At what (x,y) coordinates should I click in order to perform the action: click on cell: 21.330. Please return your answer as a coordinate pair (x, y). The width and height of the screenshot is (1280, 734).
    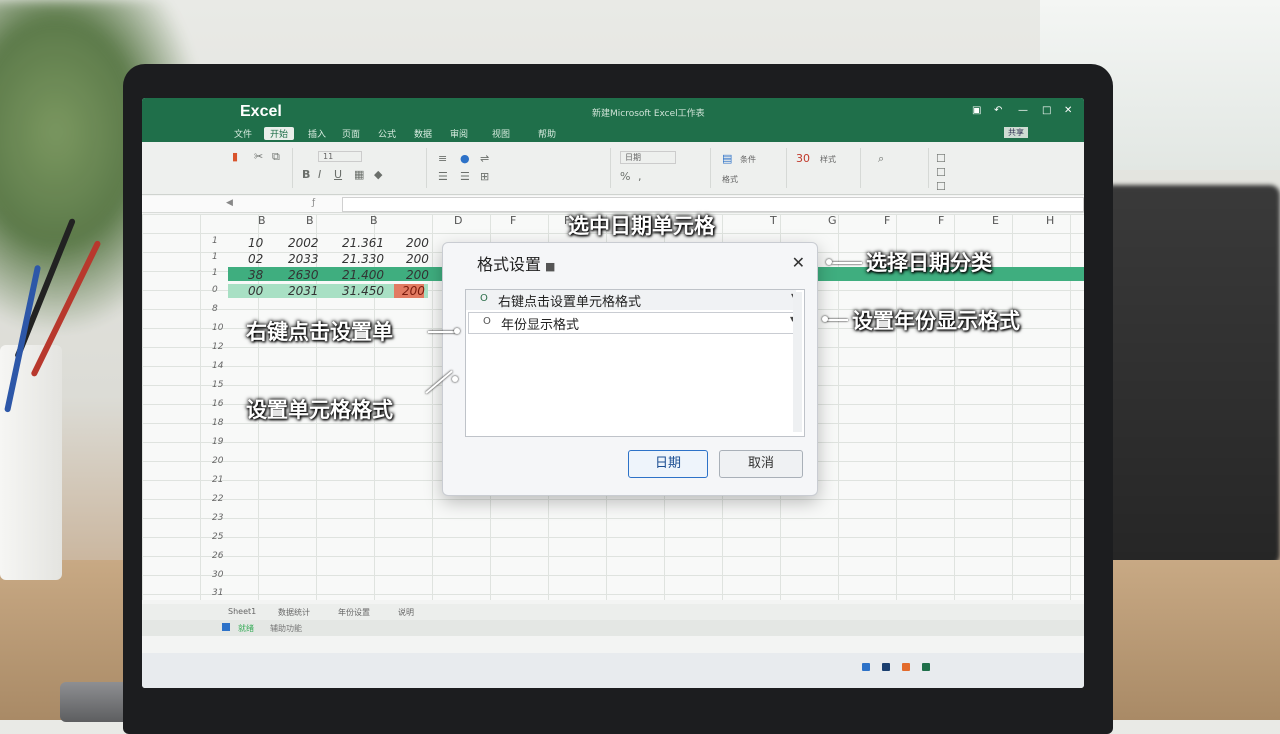
    Looking at the image, I should click on (363, 259).